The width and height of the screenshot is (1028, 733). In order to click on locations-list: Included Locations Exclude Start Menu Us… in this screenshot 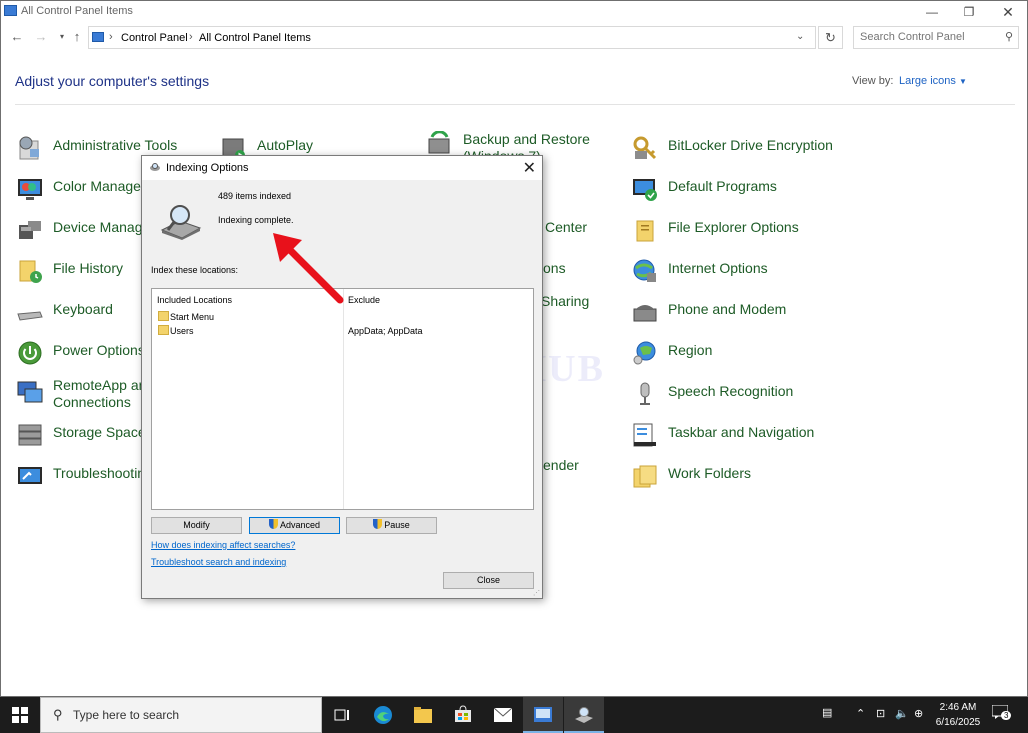, I will do `click(342, 399)`.